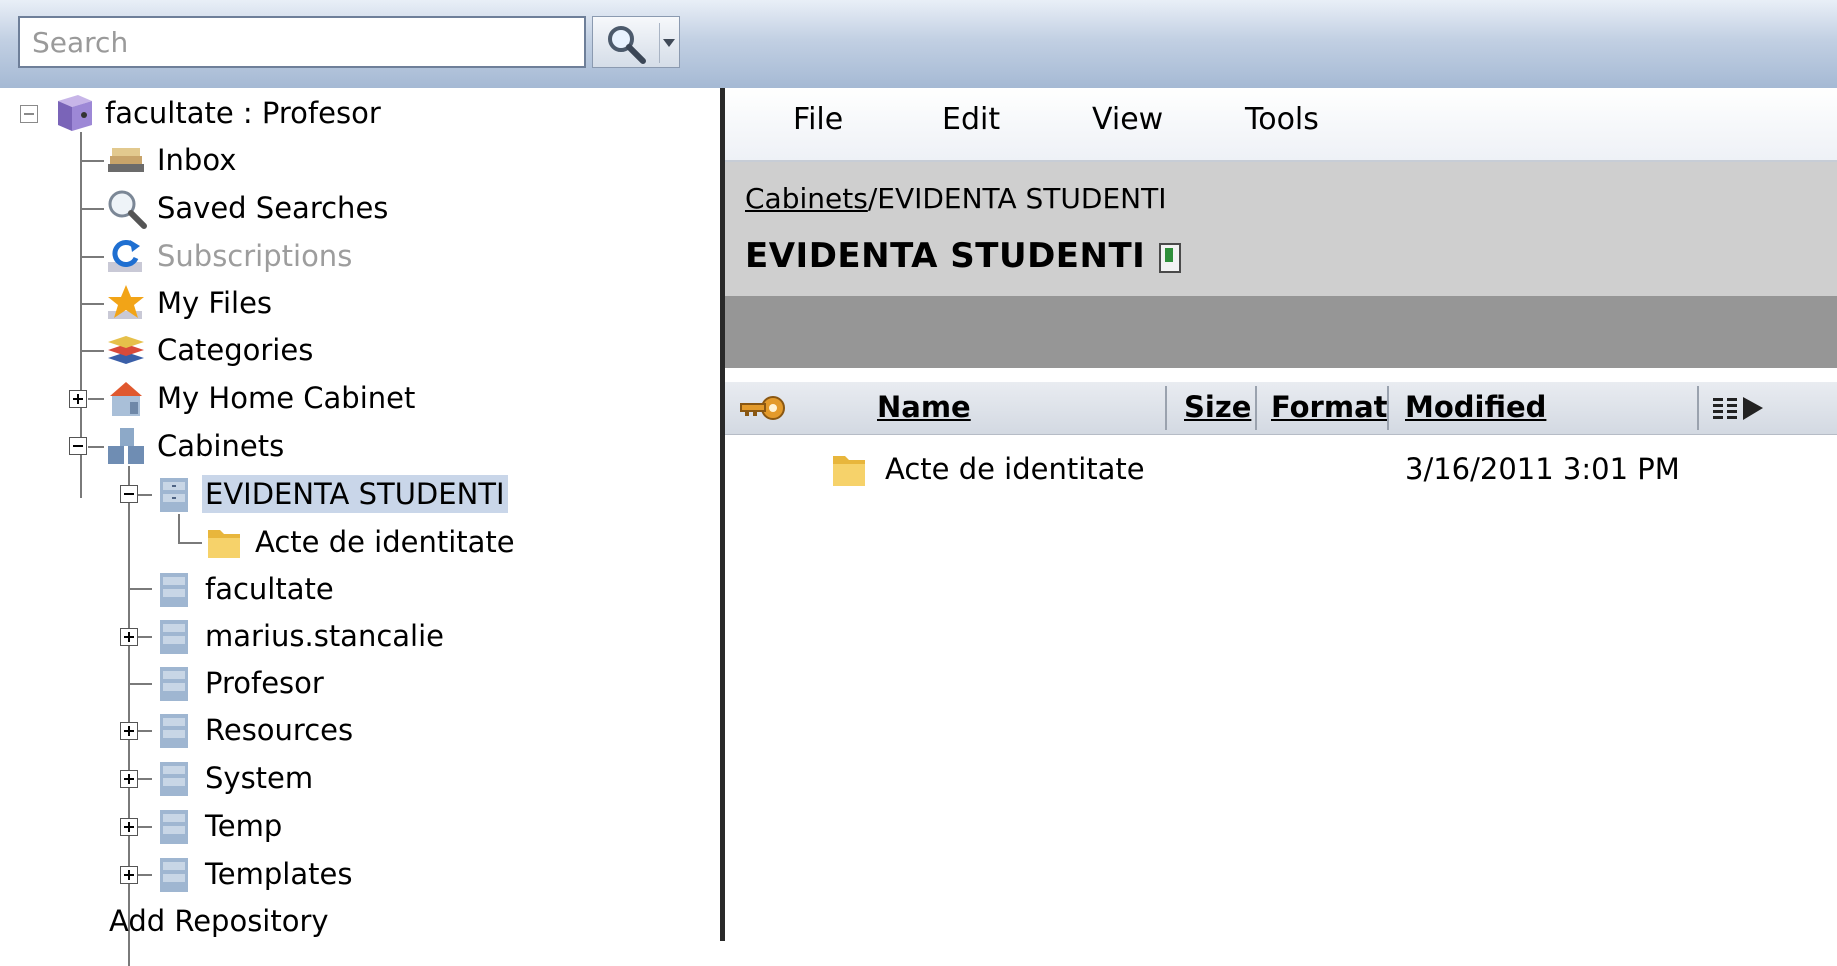  What do you see at coordinates (78, 446) in the screenshot?
I see `collapse-cabinets-toggle` at bounding box center [78, 446].